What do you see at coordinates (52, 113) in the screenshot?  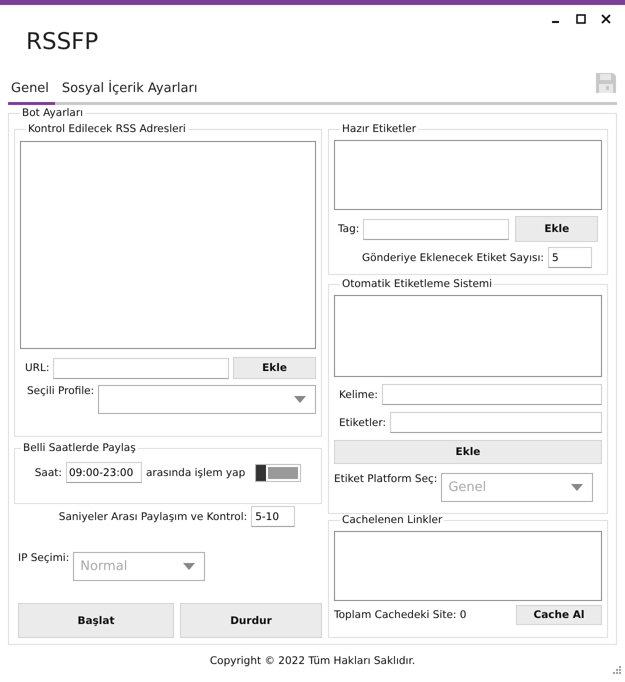 I see `group-title: Bot Ayarları` at bounding box center [52, 113].